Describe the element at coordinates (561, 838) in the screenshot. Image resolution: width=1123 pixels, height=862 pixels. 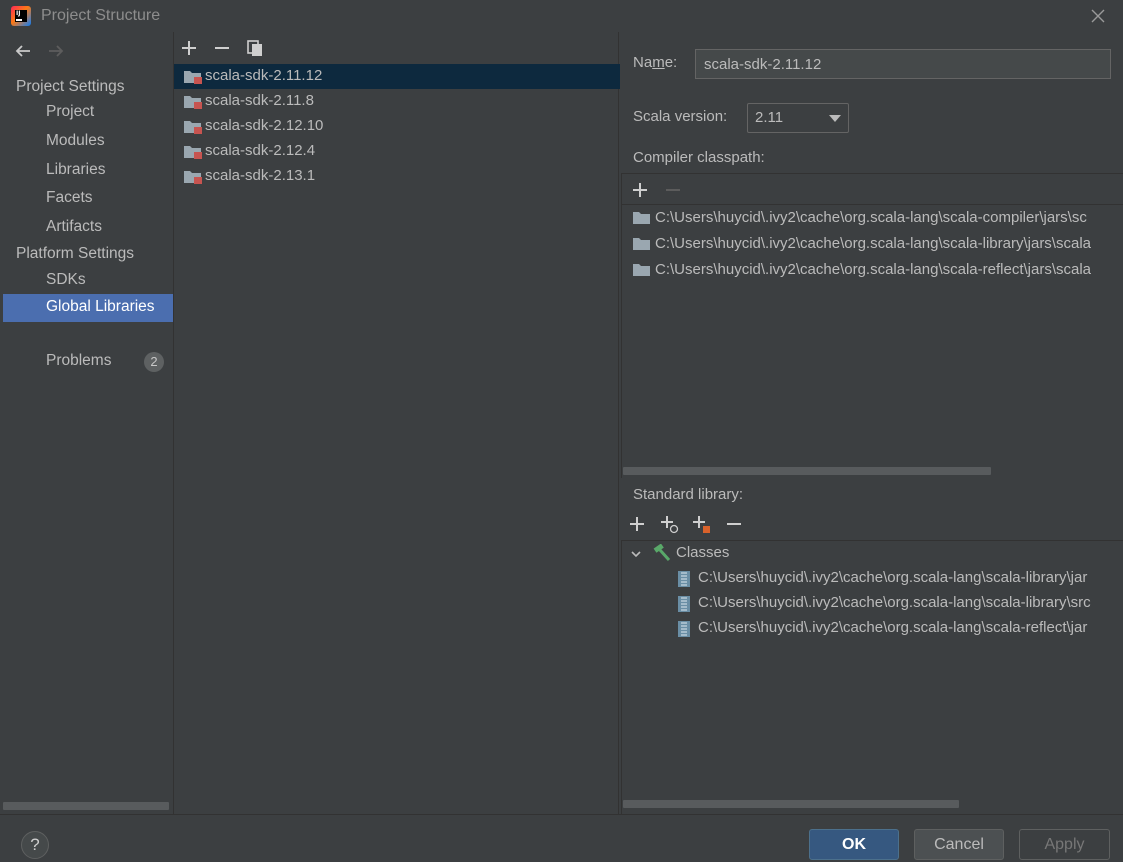
I see `dialog-footer: ? OK Cancel Apply` at that location.